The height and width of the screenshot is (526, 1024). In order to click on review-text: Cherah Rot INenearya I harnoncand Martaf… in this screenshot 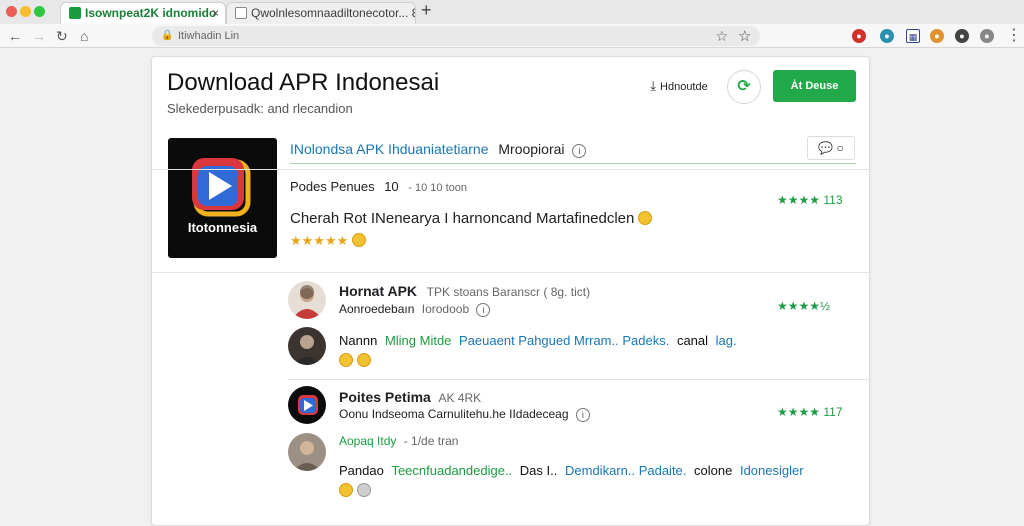, I will do `click(471, 218)`.